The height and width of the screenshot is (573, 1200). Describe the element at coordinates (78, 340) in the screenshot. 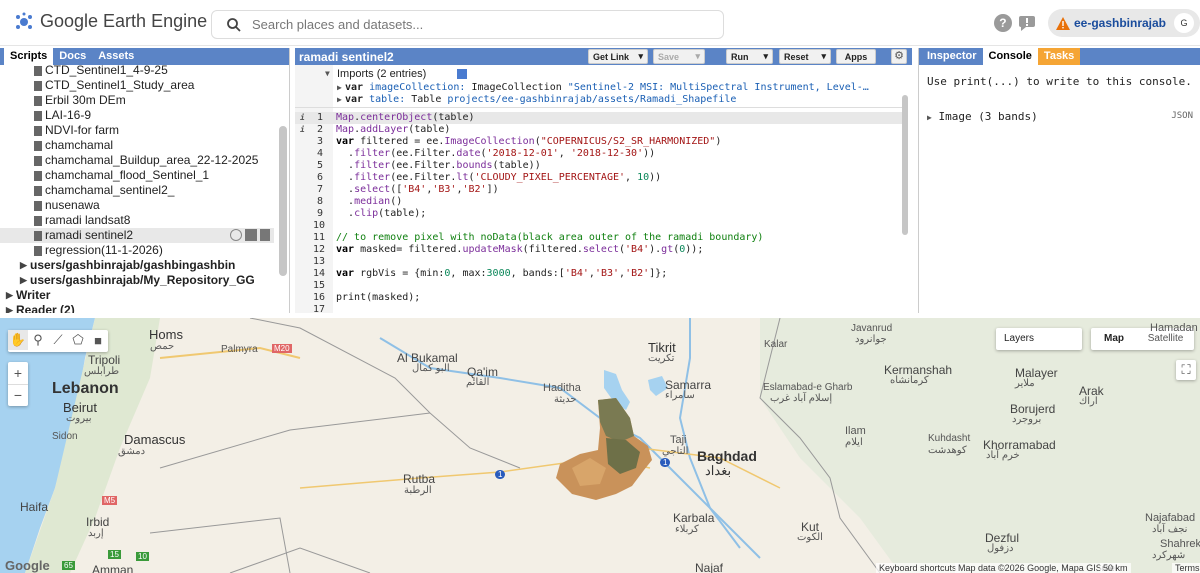

I see `polygon-icon: ⬠` at that location.